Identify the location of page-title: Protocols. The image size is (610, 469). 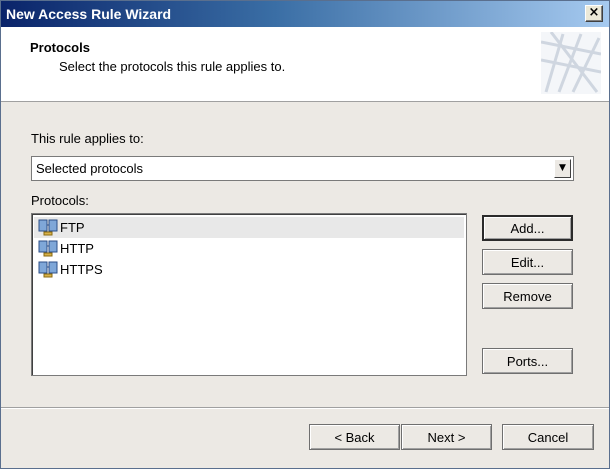
(60, 47).